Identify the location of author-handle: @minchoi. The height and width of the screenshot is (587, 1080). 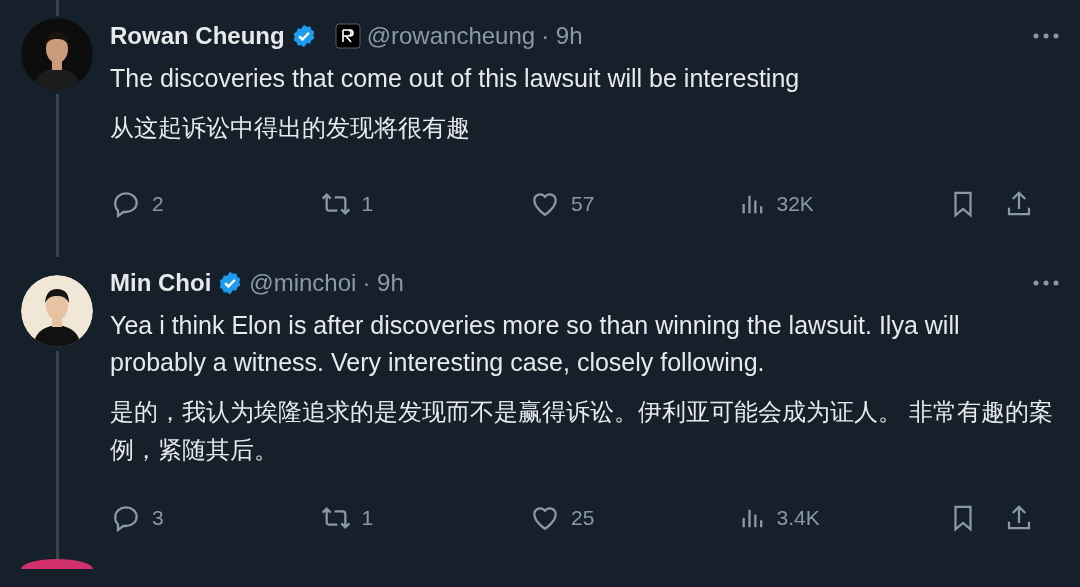
(303, 283).